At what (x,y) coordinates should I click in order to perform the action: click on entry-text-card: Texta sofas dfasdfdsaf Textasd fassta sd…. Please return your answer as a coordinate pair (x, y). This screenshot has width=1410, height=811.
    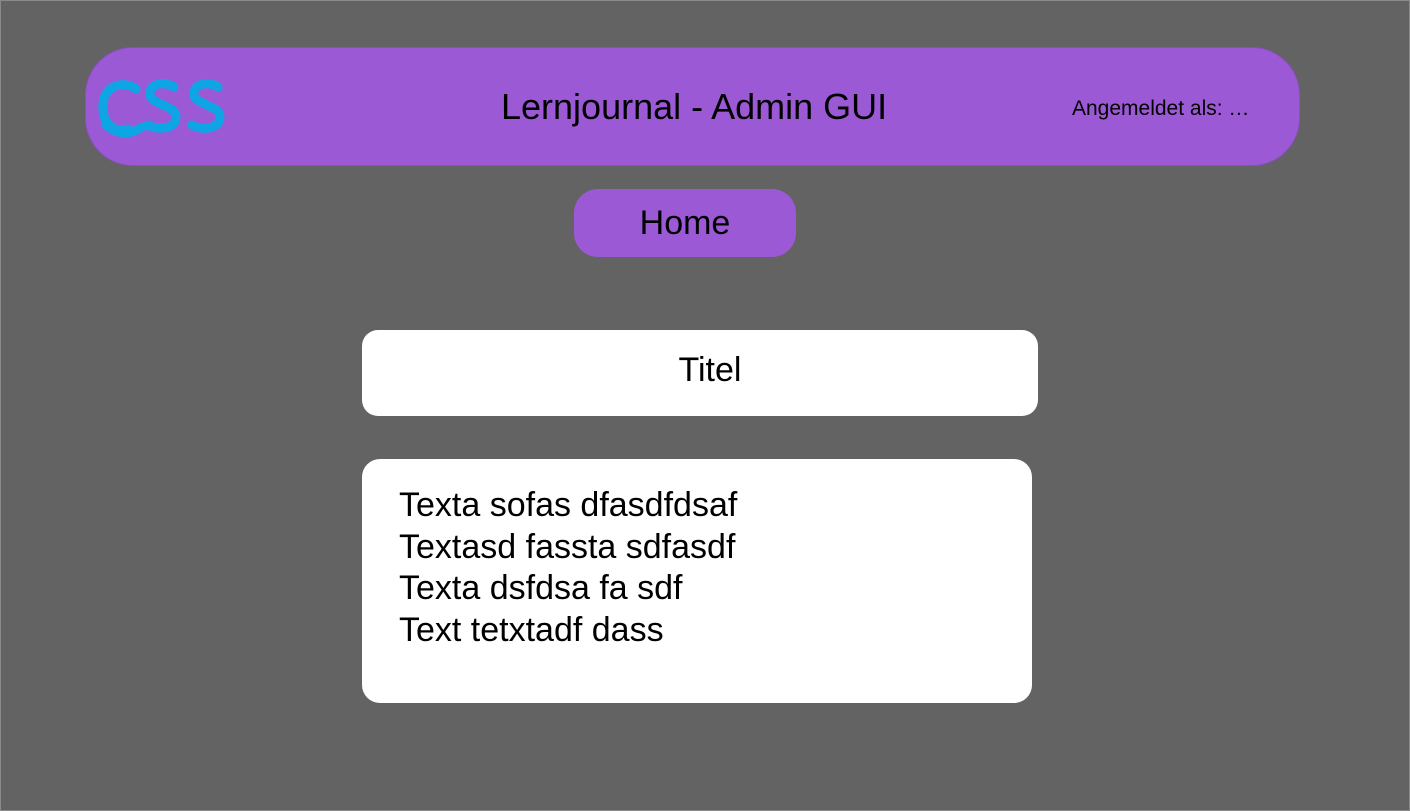
    Looking at the image, I should click on (697, 581).